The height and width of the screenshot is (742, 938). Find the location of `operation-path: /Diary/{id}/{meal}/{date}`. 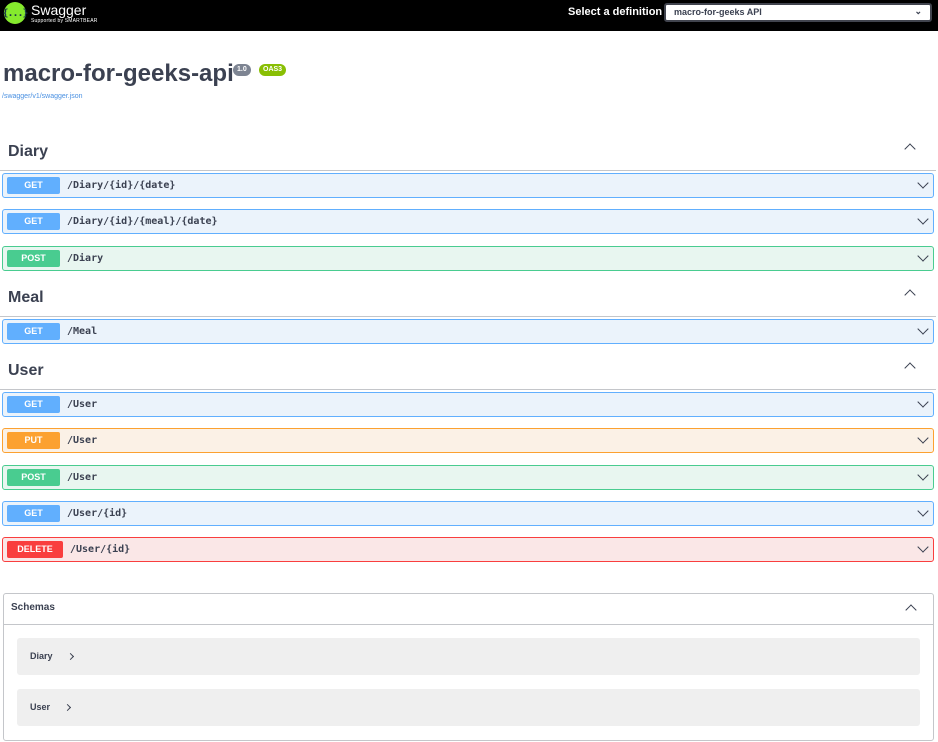

operation-path: /Diary/{id}/{meal}/{date} is located at coordinates (142, 221).